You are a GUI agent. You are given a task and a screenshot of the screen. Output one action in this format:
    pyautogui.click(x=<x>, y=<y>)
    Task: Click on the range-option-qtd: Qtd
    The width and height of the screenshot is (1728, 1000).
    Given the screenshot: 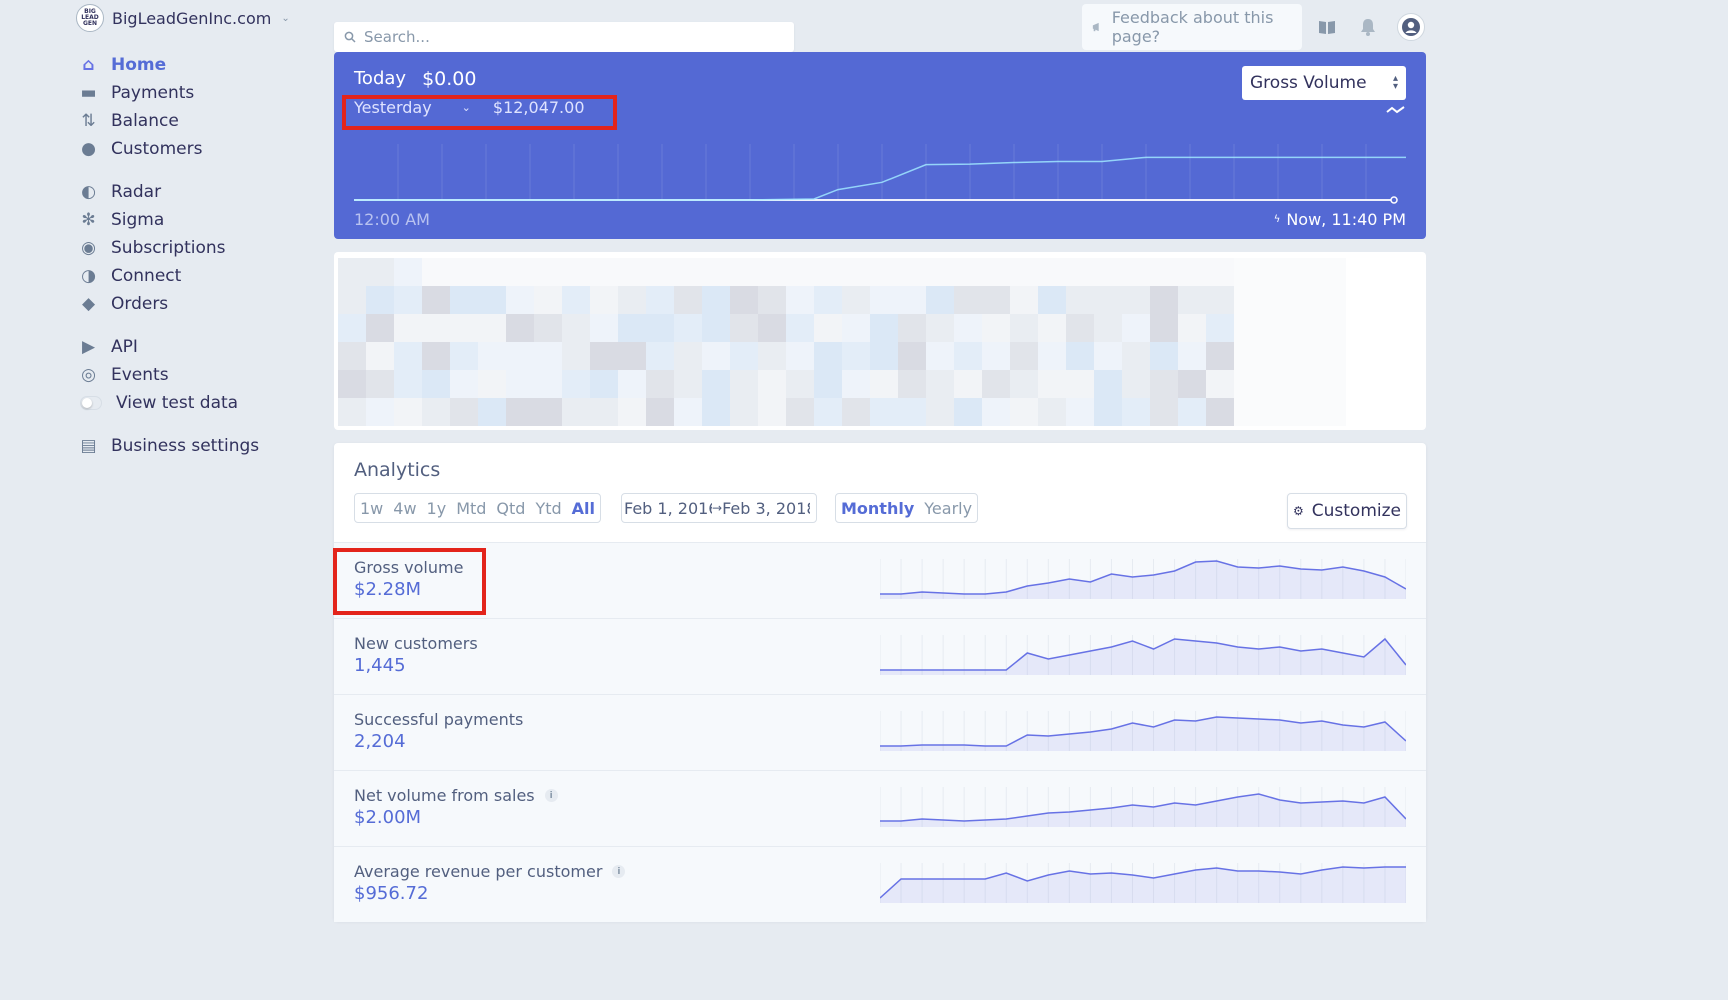 What is the action you would take?
    pyautogui.click(x=510, y=508)
    